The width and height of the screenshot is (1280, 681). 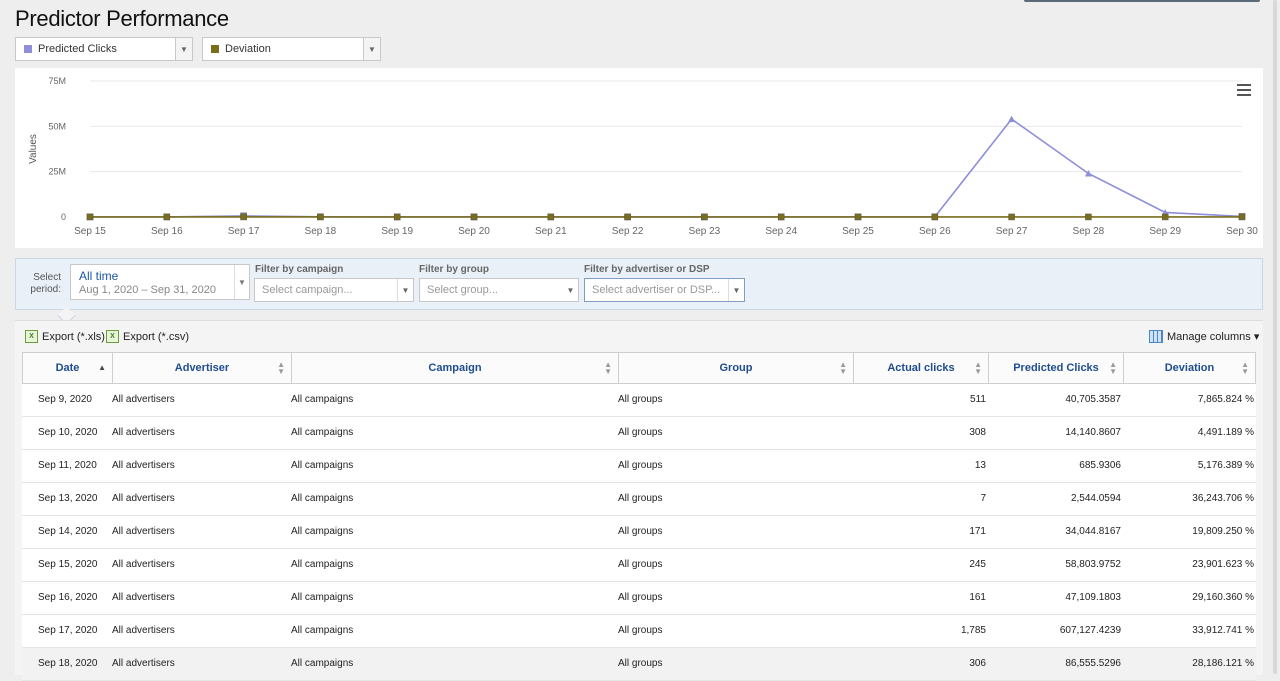 I want to click on manage-columns-button: Manage columns ▾, so click(x=1204, y=336).